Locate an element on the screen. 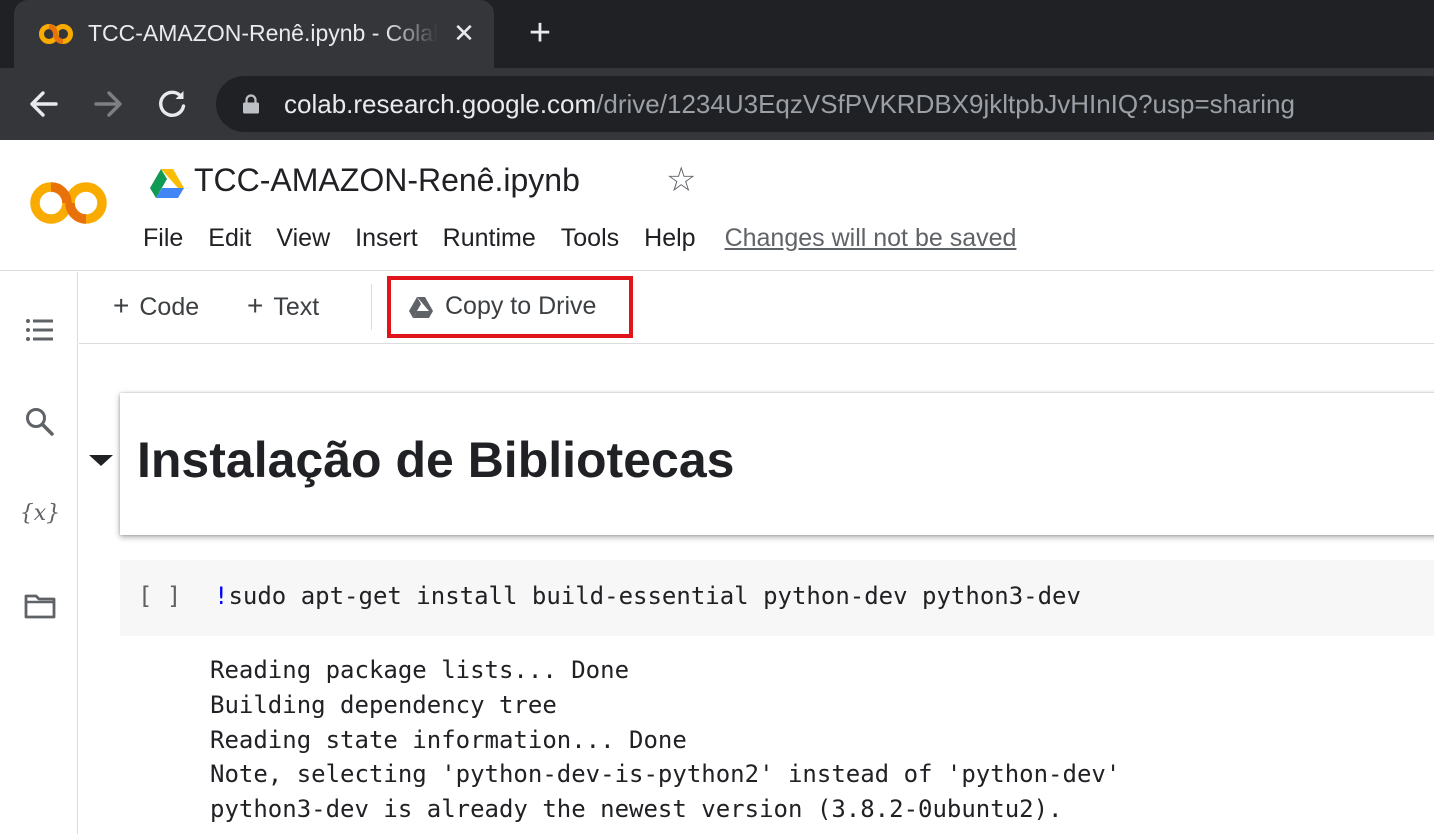 The width and height of the screenshot is (1434, 834). menu-insert: Insert is located at coordinates (386, 238).